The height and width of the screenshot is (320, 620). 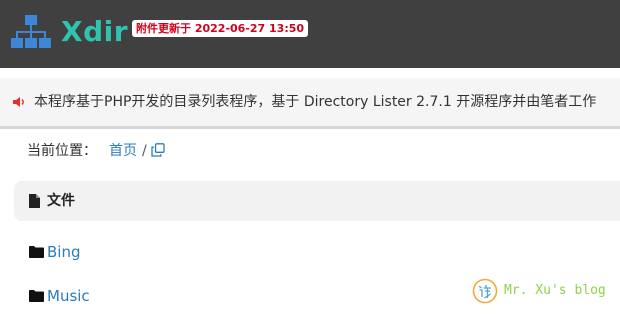 What do you see at coordinates (64, 252) in the screenshot?
I see `list-item-name: Bing` at bounding box center [64, 252].